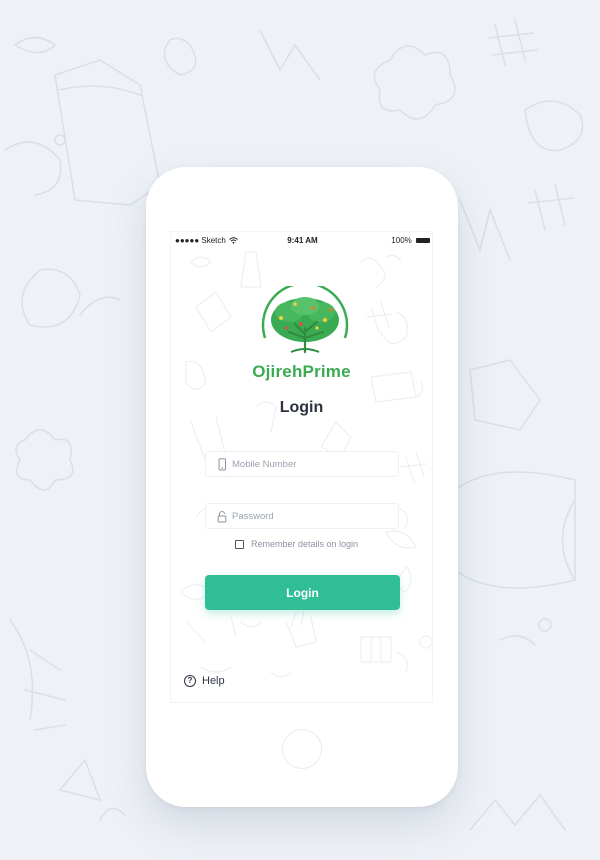 This screenshot has width=600, height=860. Describe the element at coordinates (301, 407) in the screenshot. I see `page-title: Login` at that location.